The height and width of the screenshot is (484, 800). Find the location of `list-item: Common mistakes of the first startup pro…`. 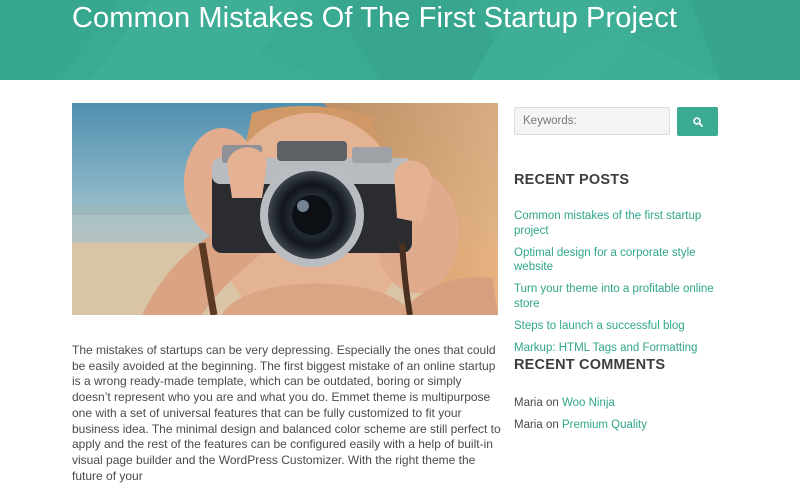

list-item: Common mistakes of the first startup pro… is located at coordinates (619, 223).